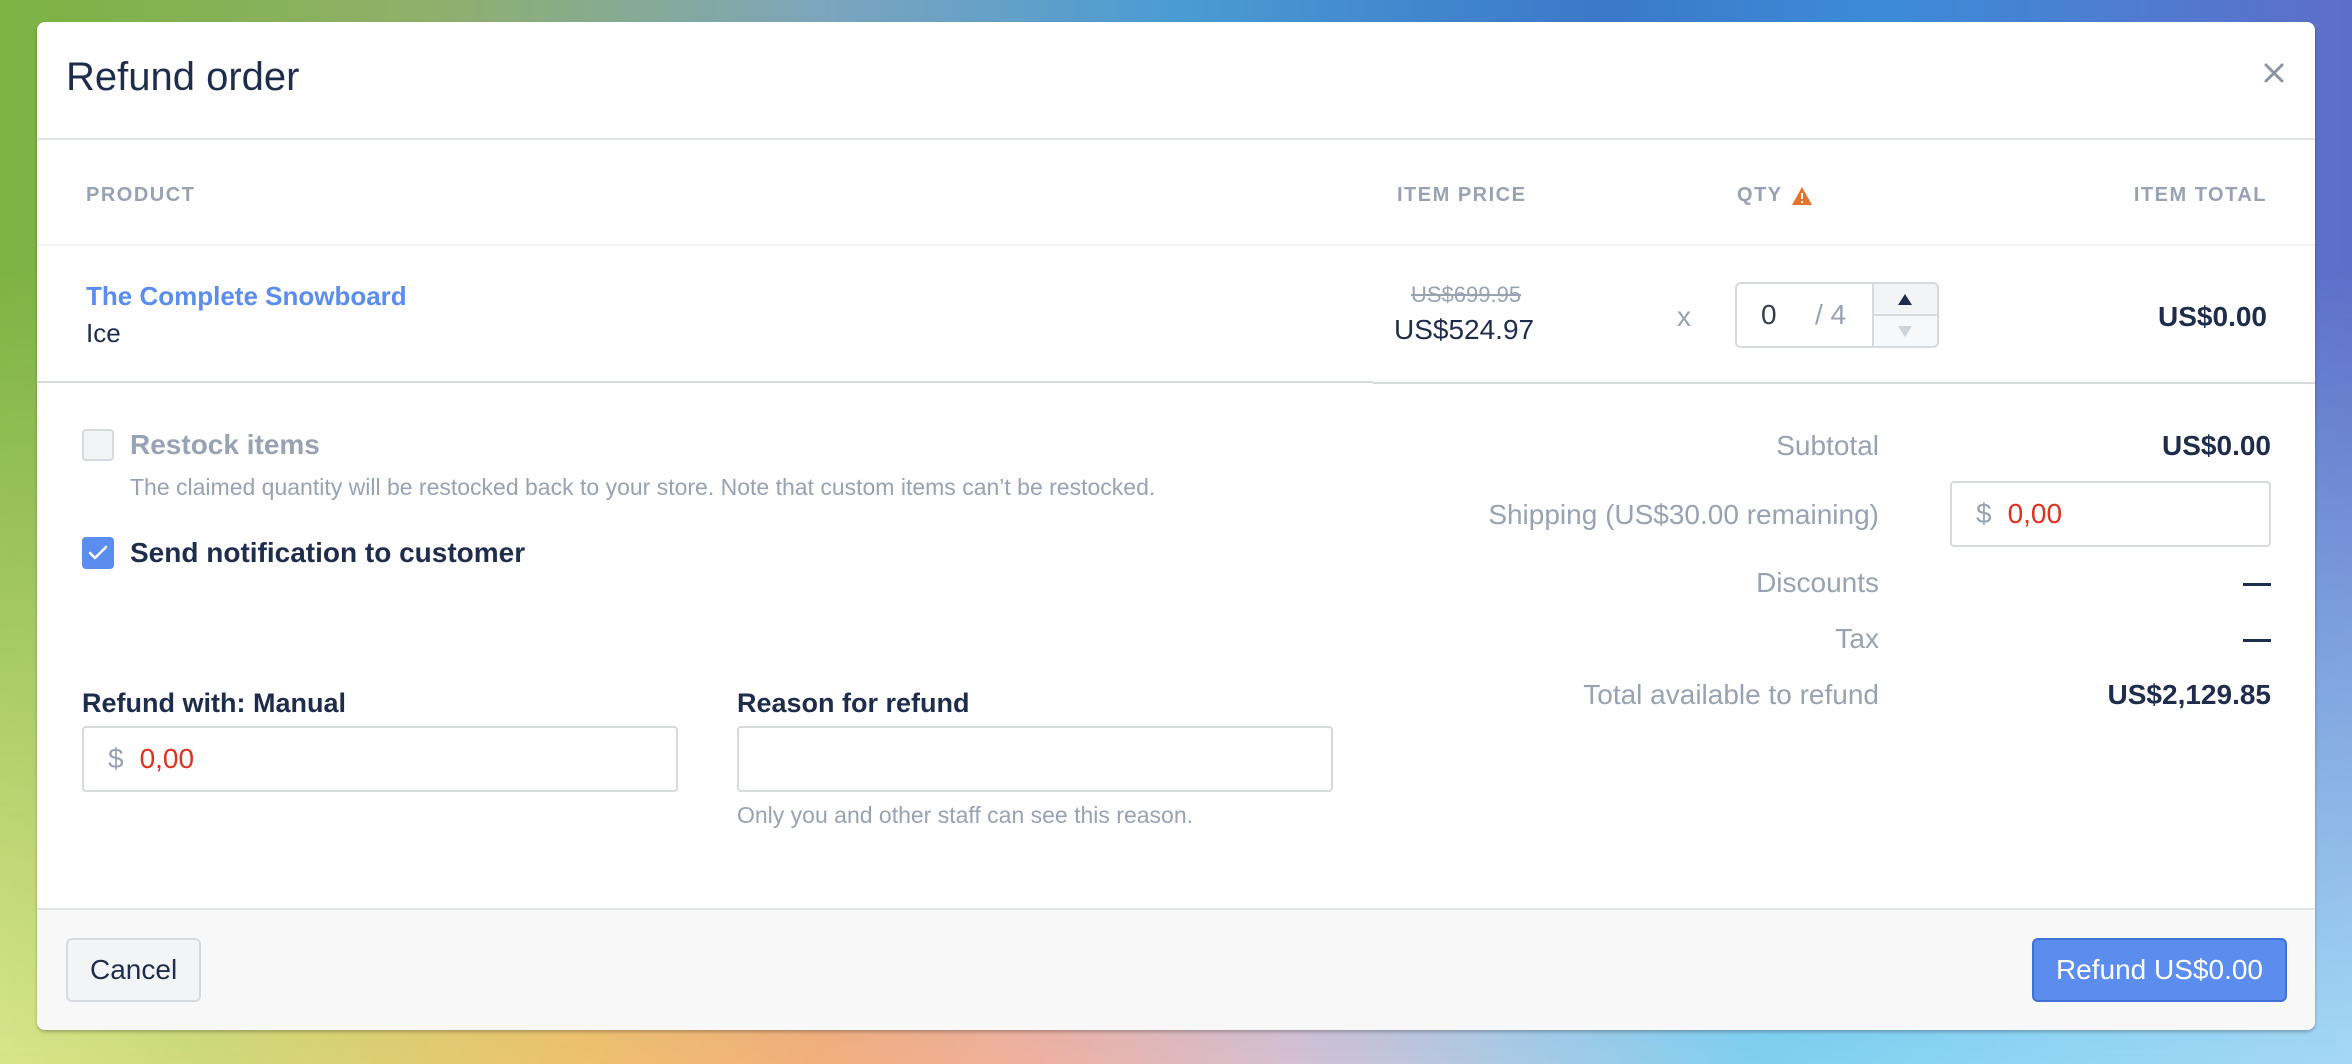 The image size is (2352, 1064). What do you see at coordinates (183, 77) in the screenshot?
I see `modal-title: Refund order` at bounding box center [183, 77].